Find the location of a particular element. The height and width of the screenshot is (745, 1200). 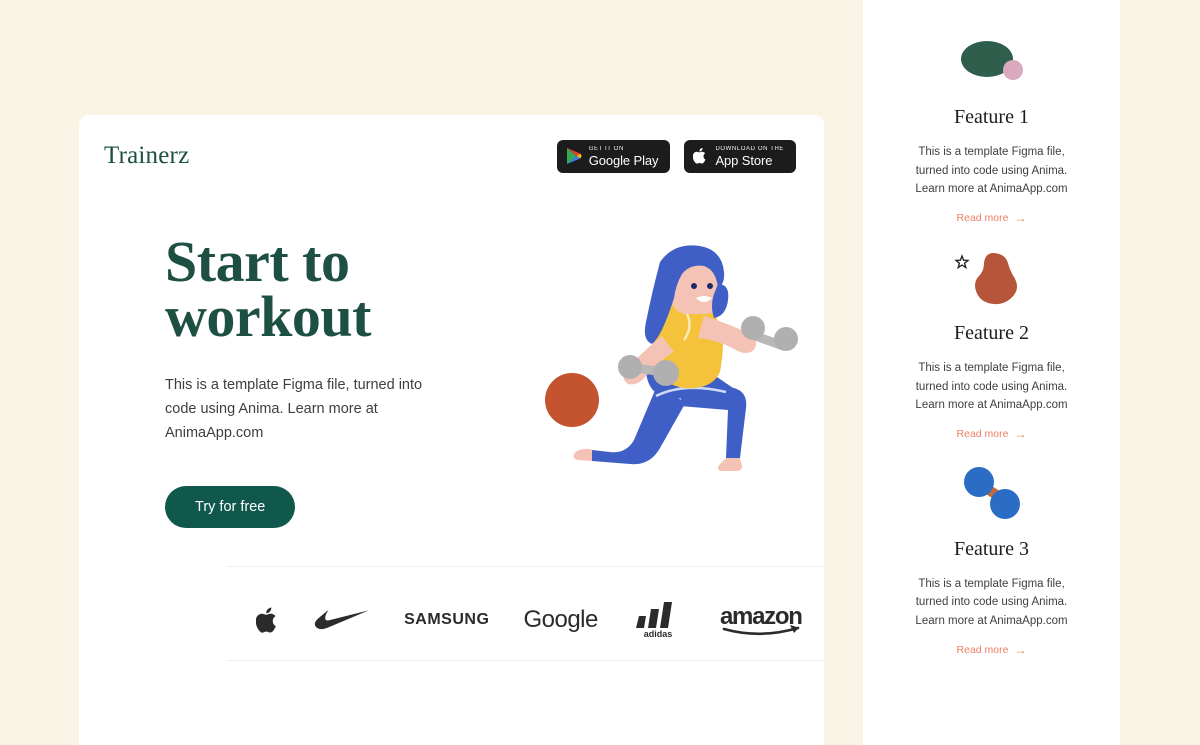

google-play-badge: GET IT ON Google Play is located at coordinates (613, 156).